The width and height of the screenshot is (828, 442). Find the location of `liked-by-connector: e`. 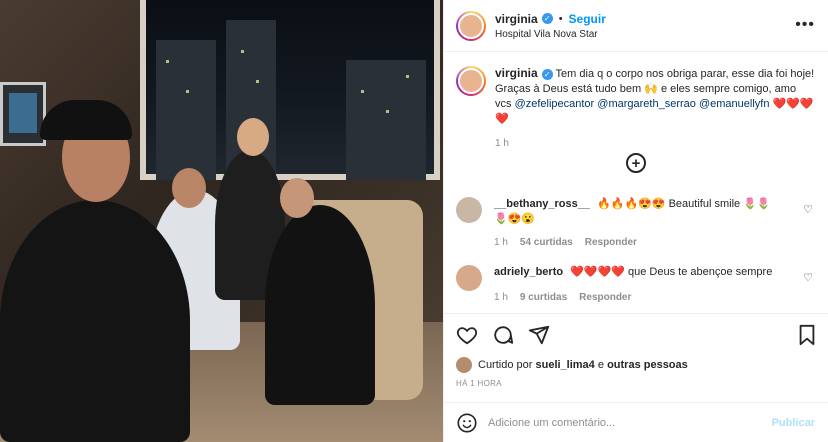

liked-by-connector: e is located at coordinates (600, 365).